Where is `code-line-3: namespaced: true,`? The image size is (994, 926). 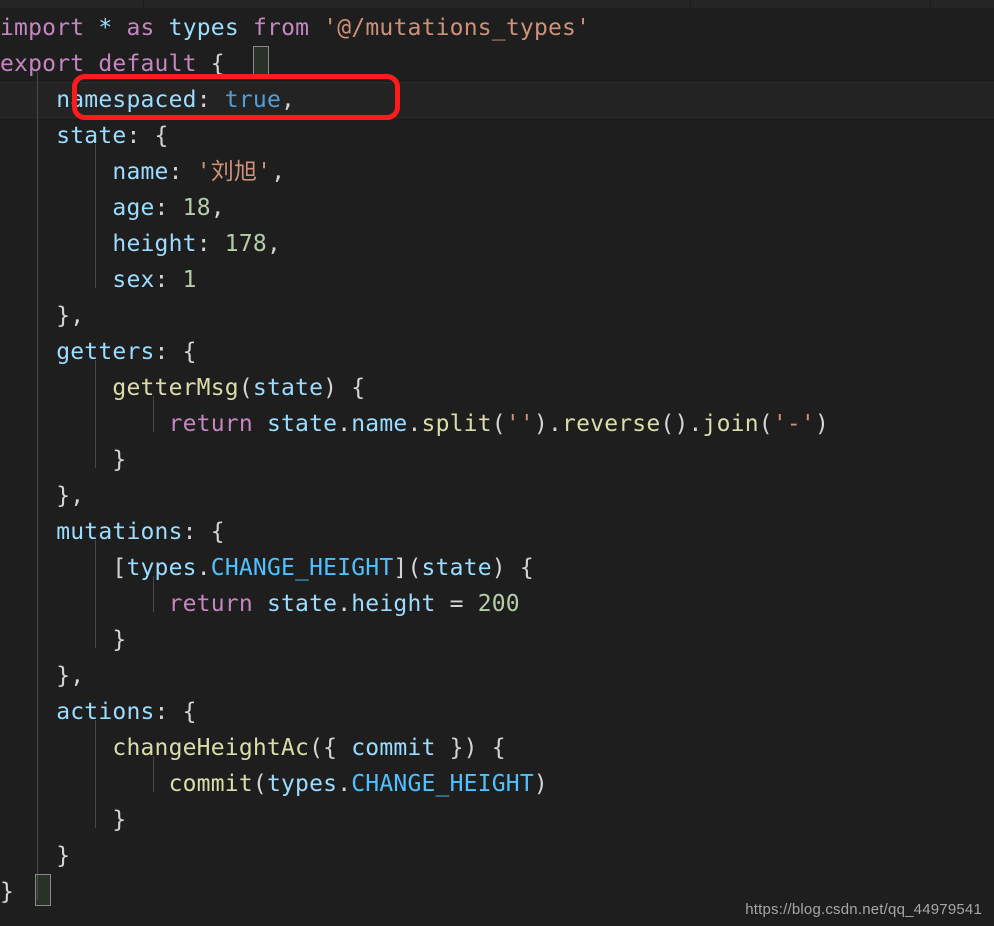 code-line-3: namespaced: true, is located at coordinates (497, 100).